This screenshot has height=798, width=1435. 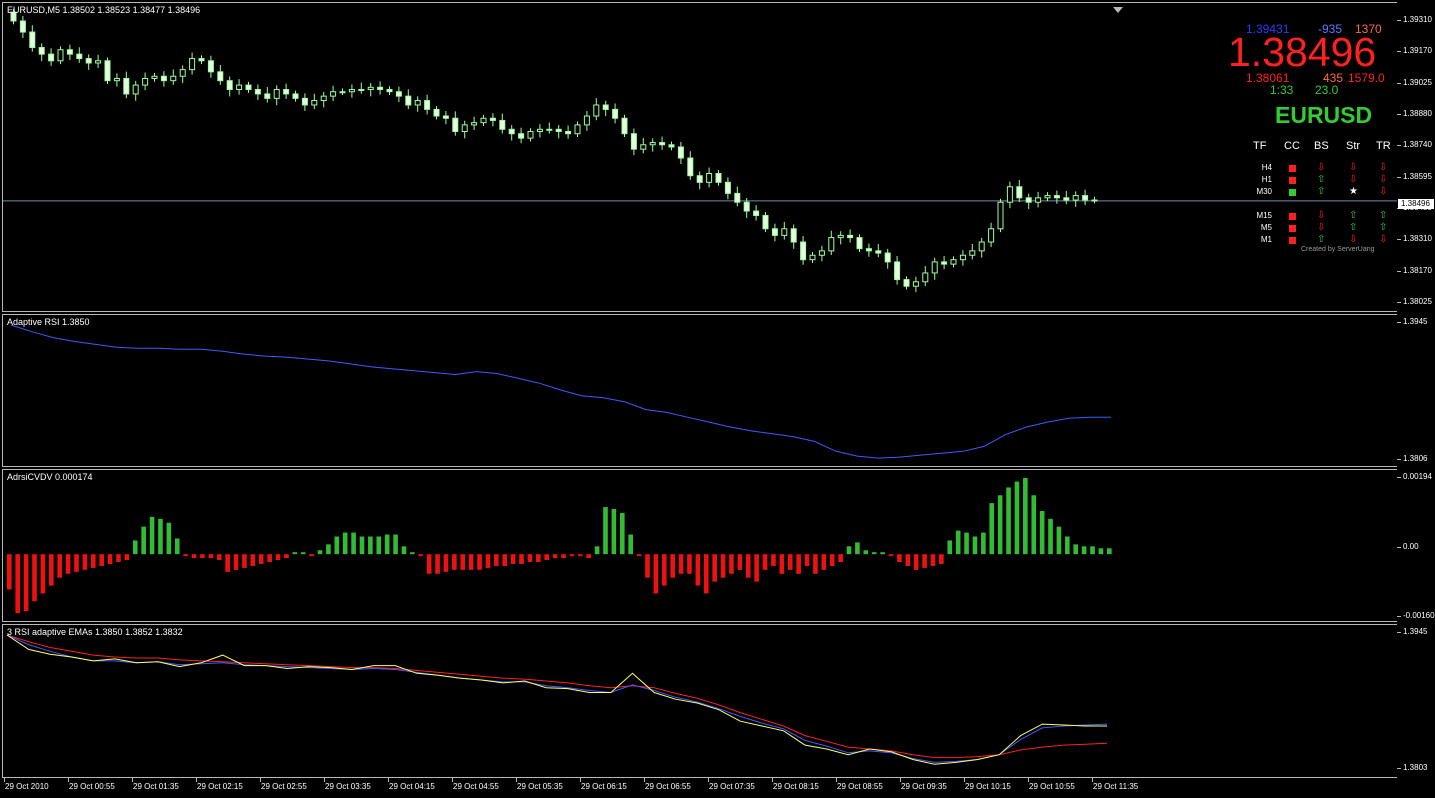 I want to click on current-price-tag: 1.38496, so click(x=1416, y=204).